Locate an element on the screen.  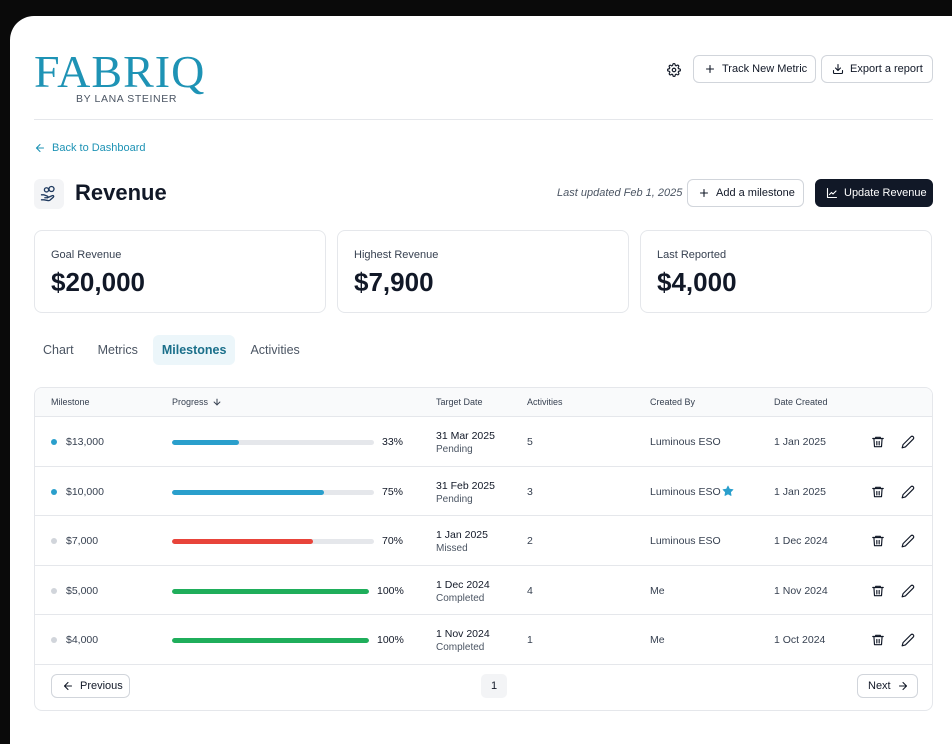
column-header-created-by: Created By is located at coordinates (672, 402).